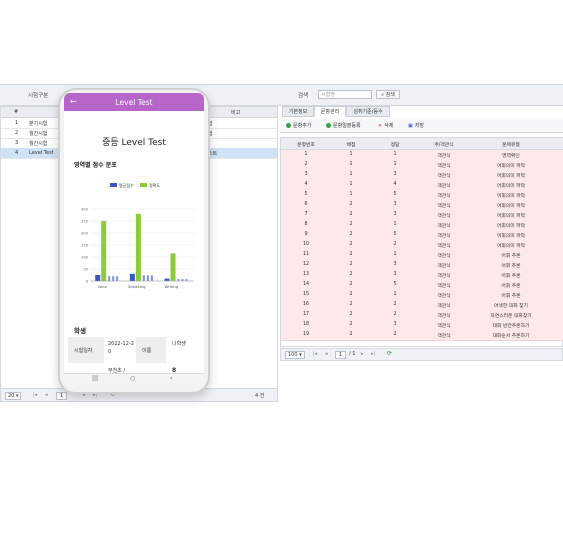 The image size is (563, 554). What do you see at coordinates (345, 94) in the screenshot?
I see `search-input: 시험명` at bounding box center [345, 94].